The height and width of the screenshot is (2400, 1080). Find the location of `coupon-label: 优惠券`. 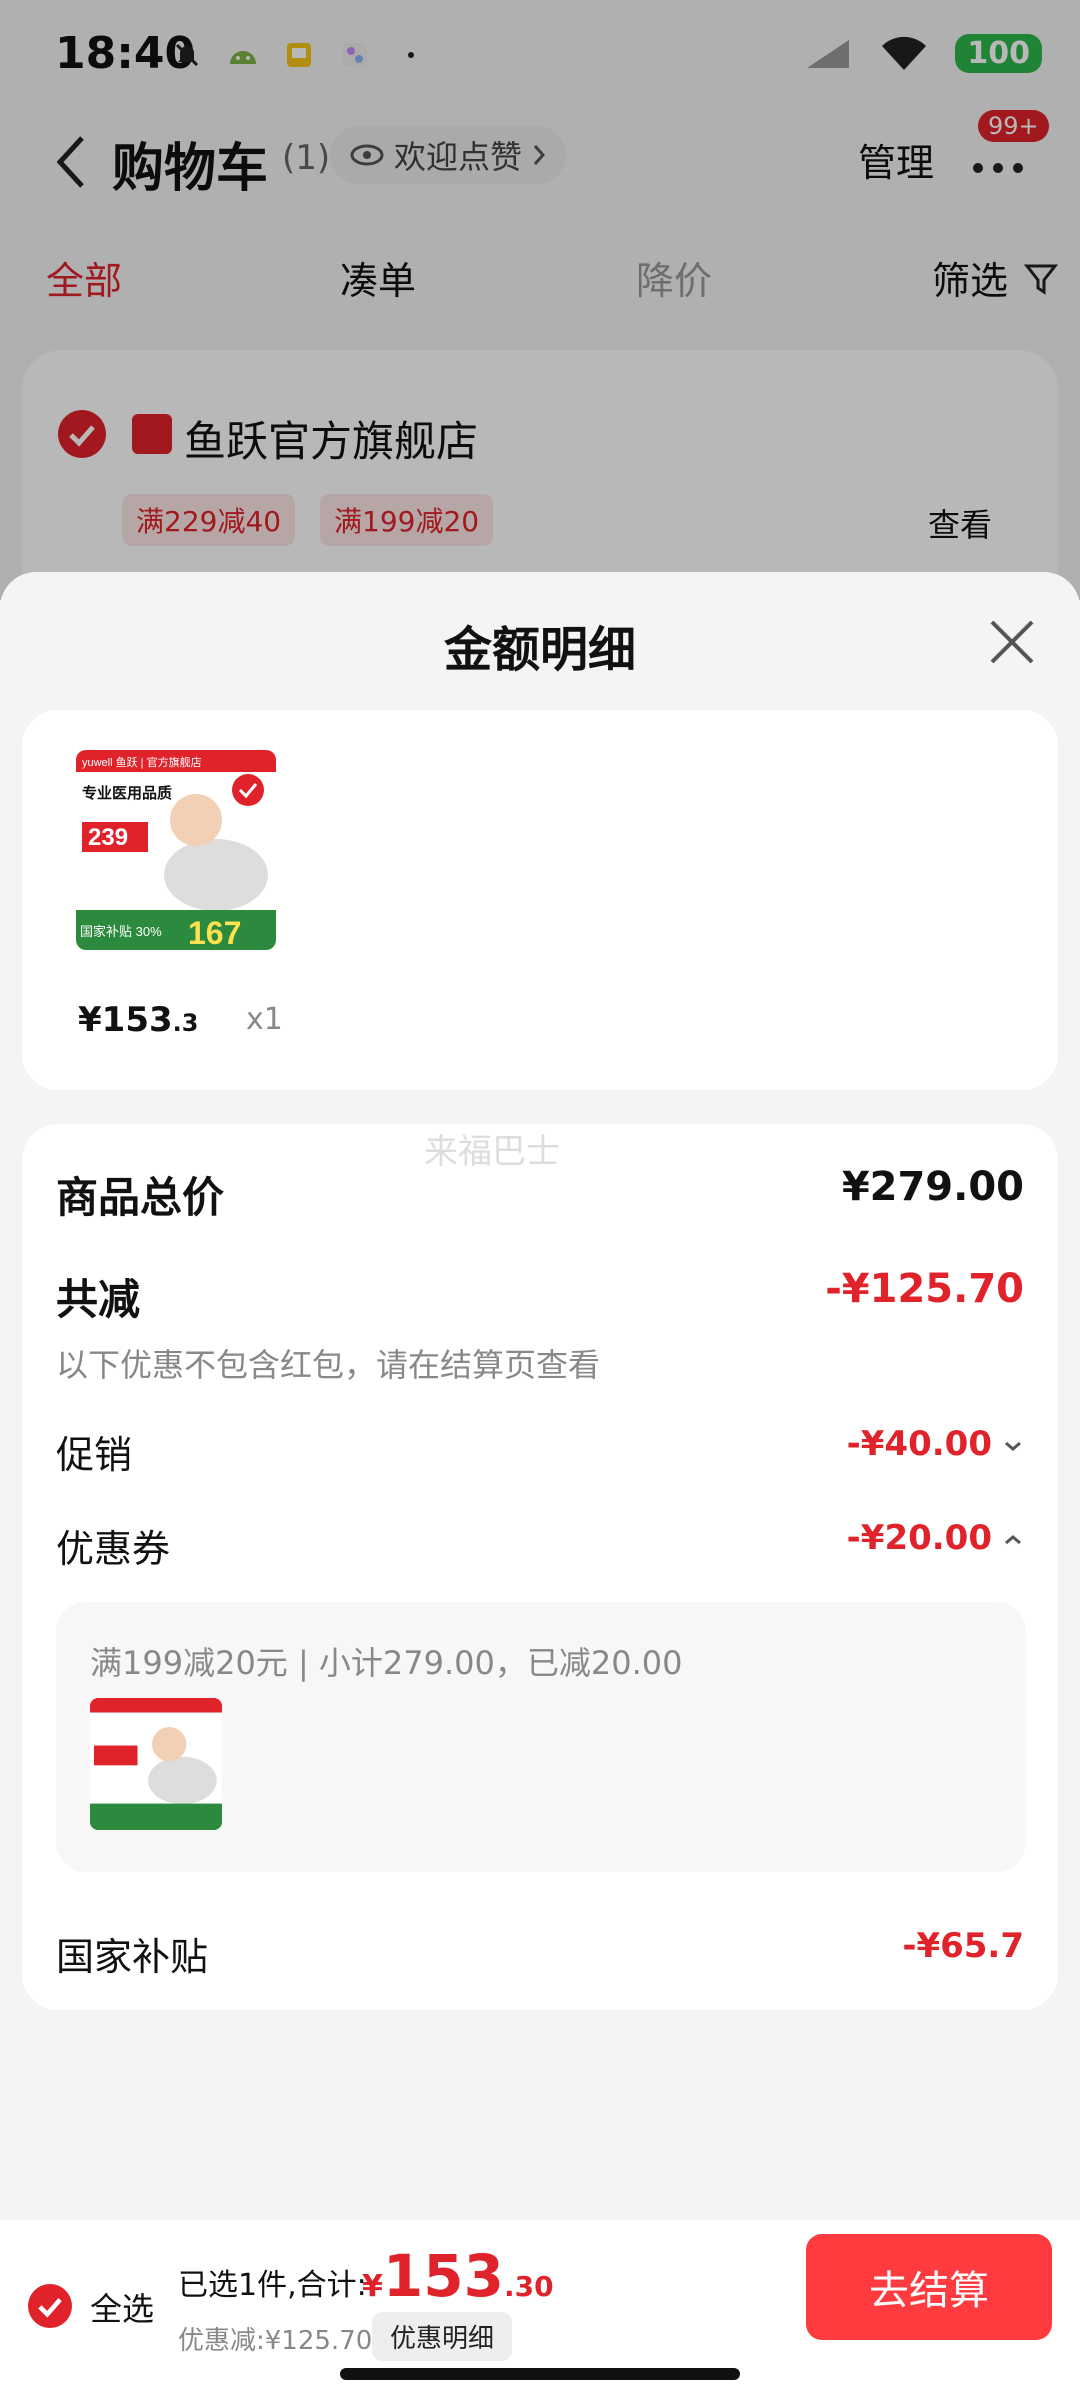

coupon-label: 优惠券 is located at coordinates (113, 1549).